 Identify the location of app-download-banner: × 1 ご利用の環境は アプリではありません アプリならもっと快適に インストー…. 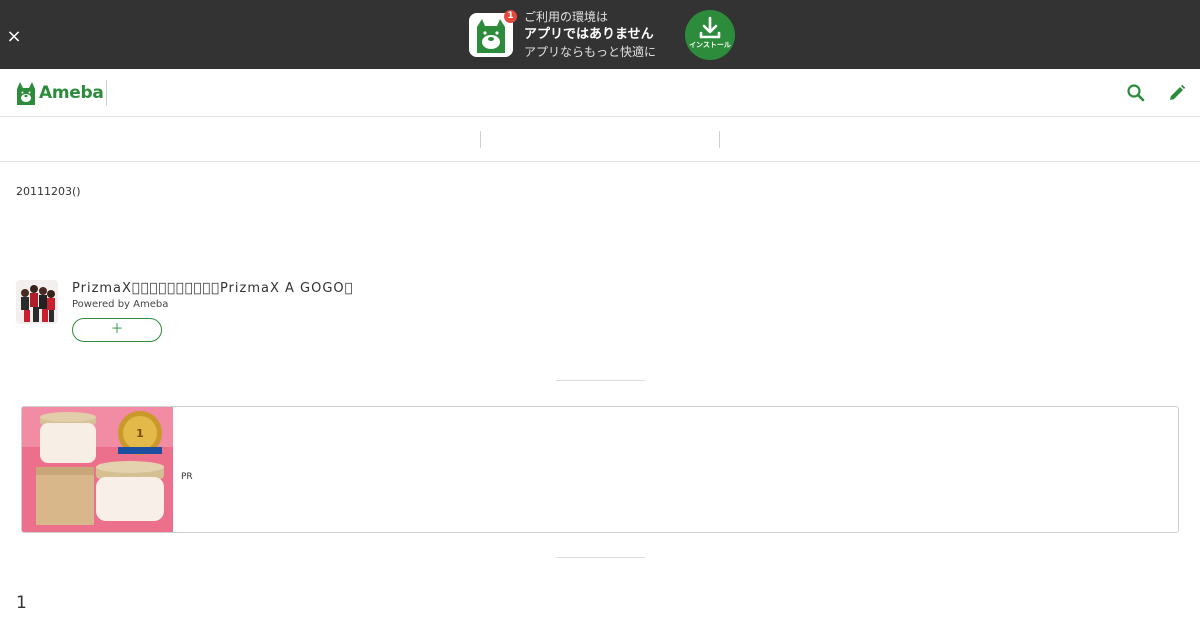
(600, 34).